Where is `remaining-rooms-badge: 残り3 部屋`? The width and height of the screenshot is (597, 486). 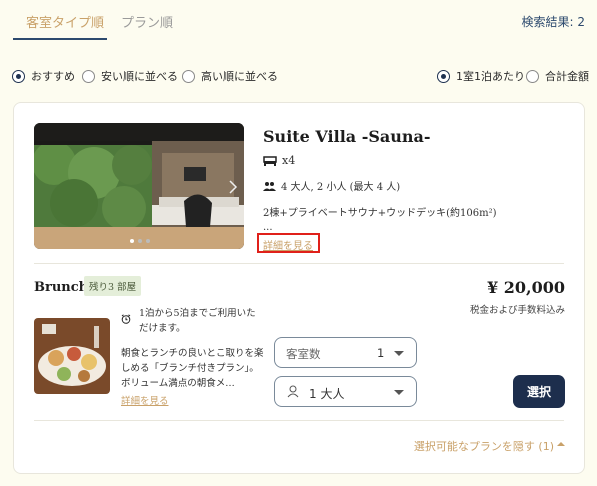
remaining-rooms-badge: 残り3 部屋 is located at coordinates (113, 286).